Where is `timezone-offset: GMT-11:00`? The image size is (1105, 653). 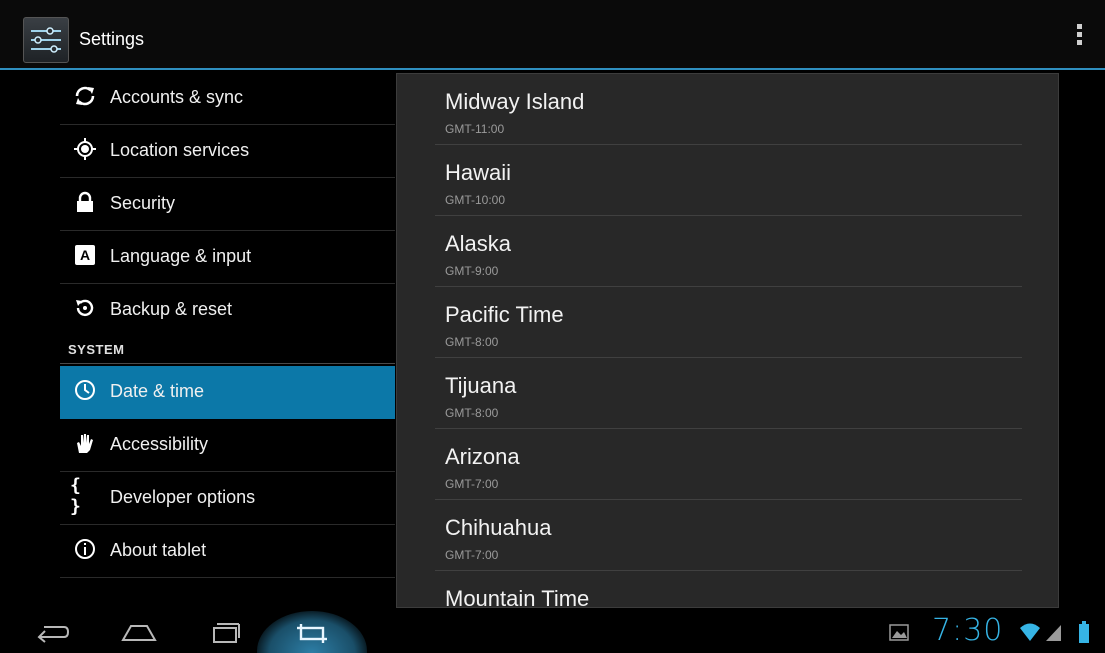 timezone-offset: GMT-11:00 is located at coordinates (475, 129).